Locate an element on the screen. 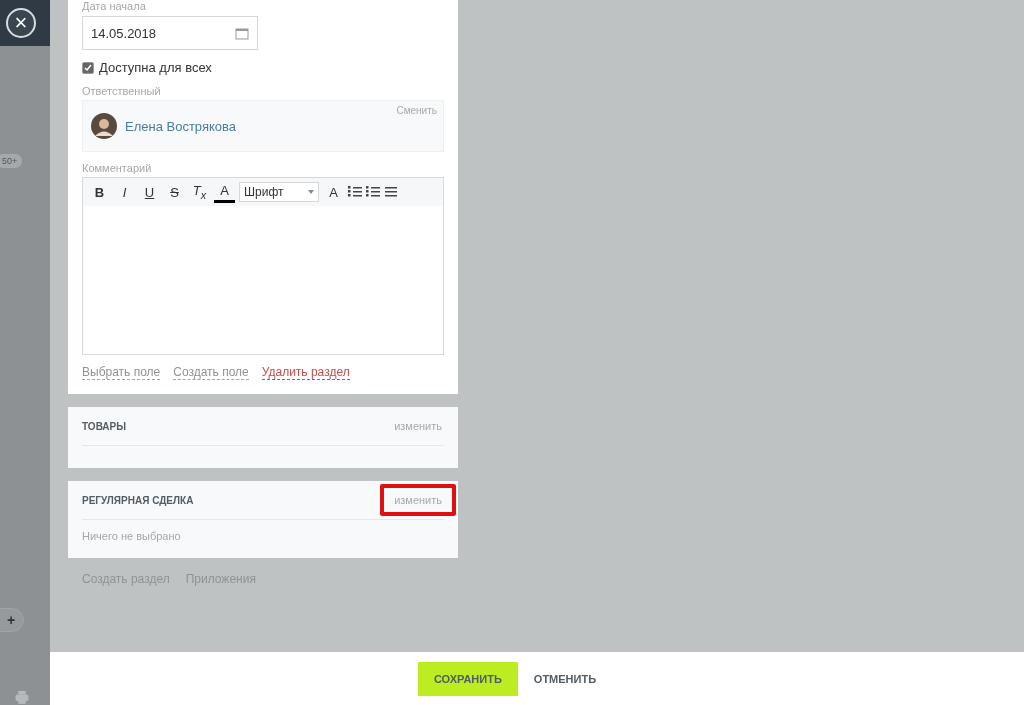 The width and height of the screenshot is (1024, 705). format-button: S is located at coordinates (174, 192).